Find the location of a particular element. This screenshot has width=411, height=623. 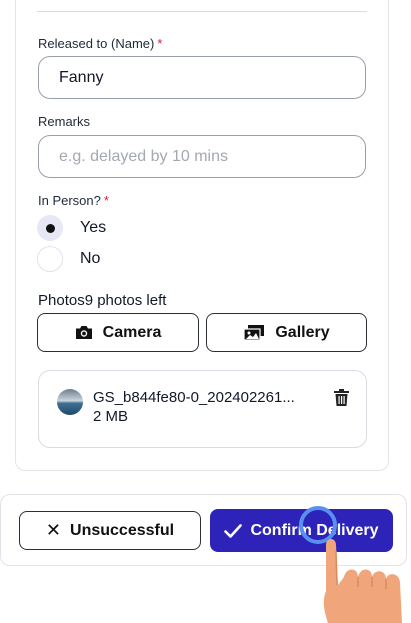

released-to-label-text: Released to (Name) is located at coordinates (96, 43).